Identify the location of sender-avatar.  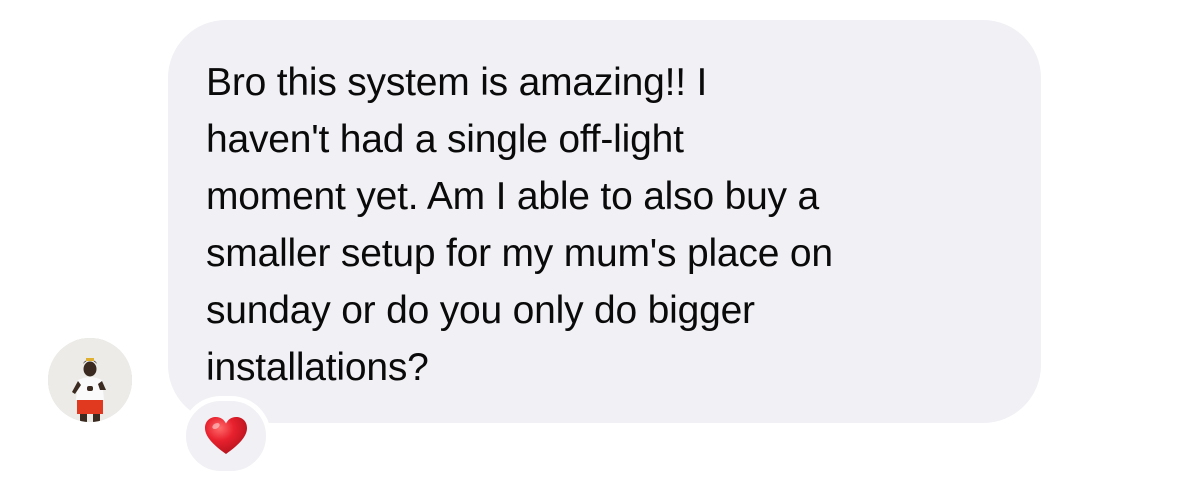
(90, 380).